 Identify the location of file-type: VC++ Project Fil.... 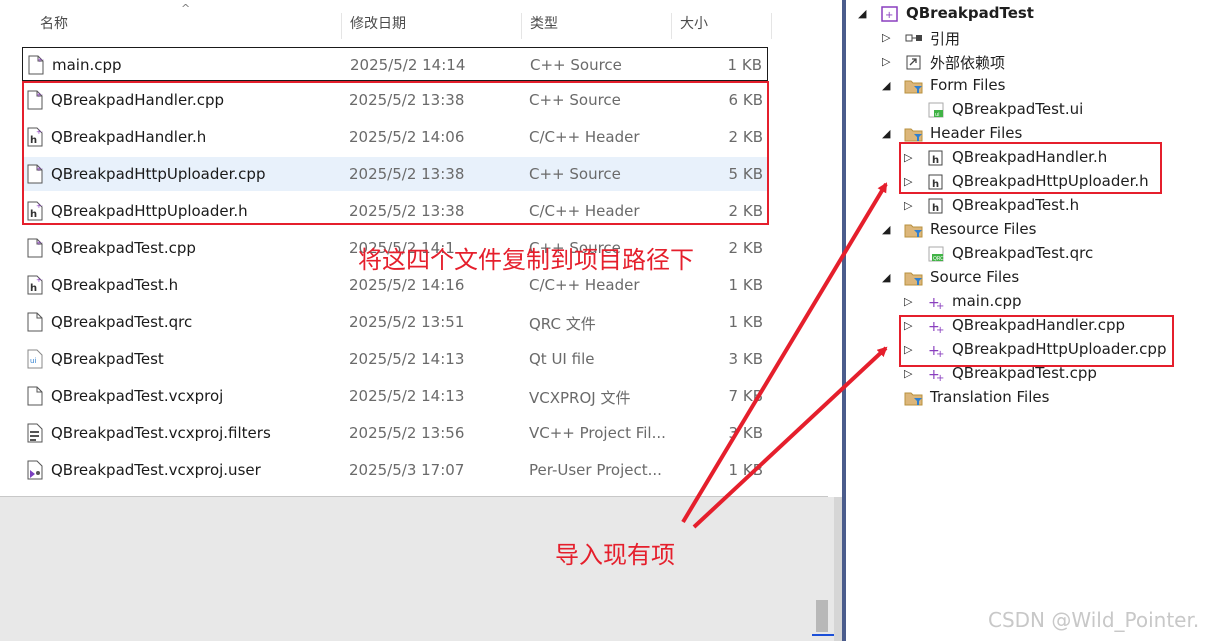
(597, 433).